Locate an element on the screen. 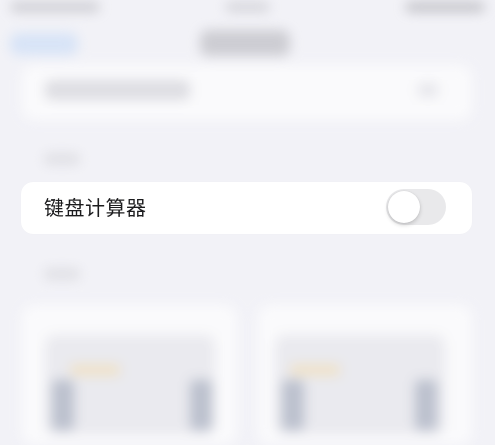  status-bar is located at coordinates (247, 9).